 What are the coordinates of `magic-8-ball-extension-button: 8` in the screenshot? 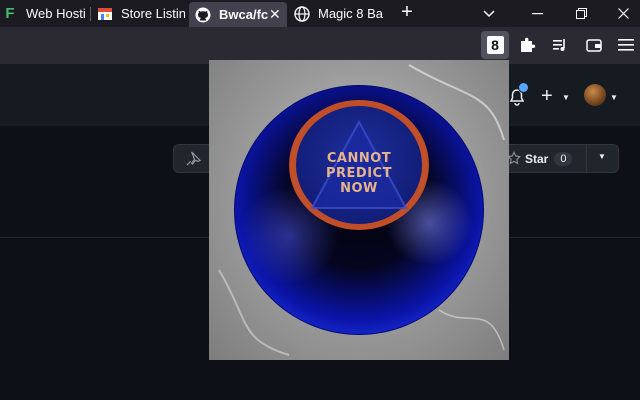 It's located at (495, 45).